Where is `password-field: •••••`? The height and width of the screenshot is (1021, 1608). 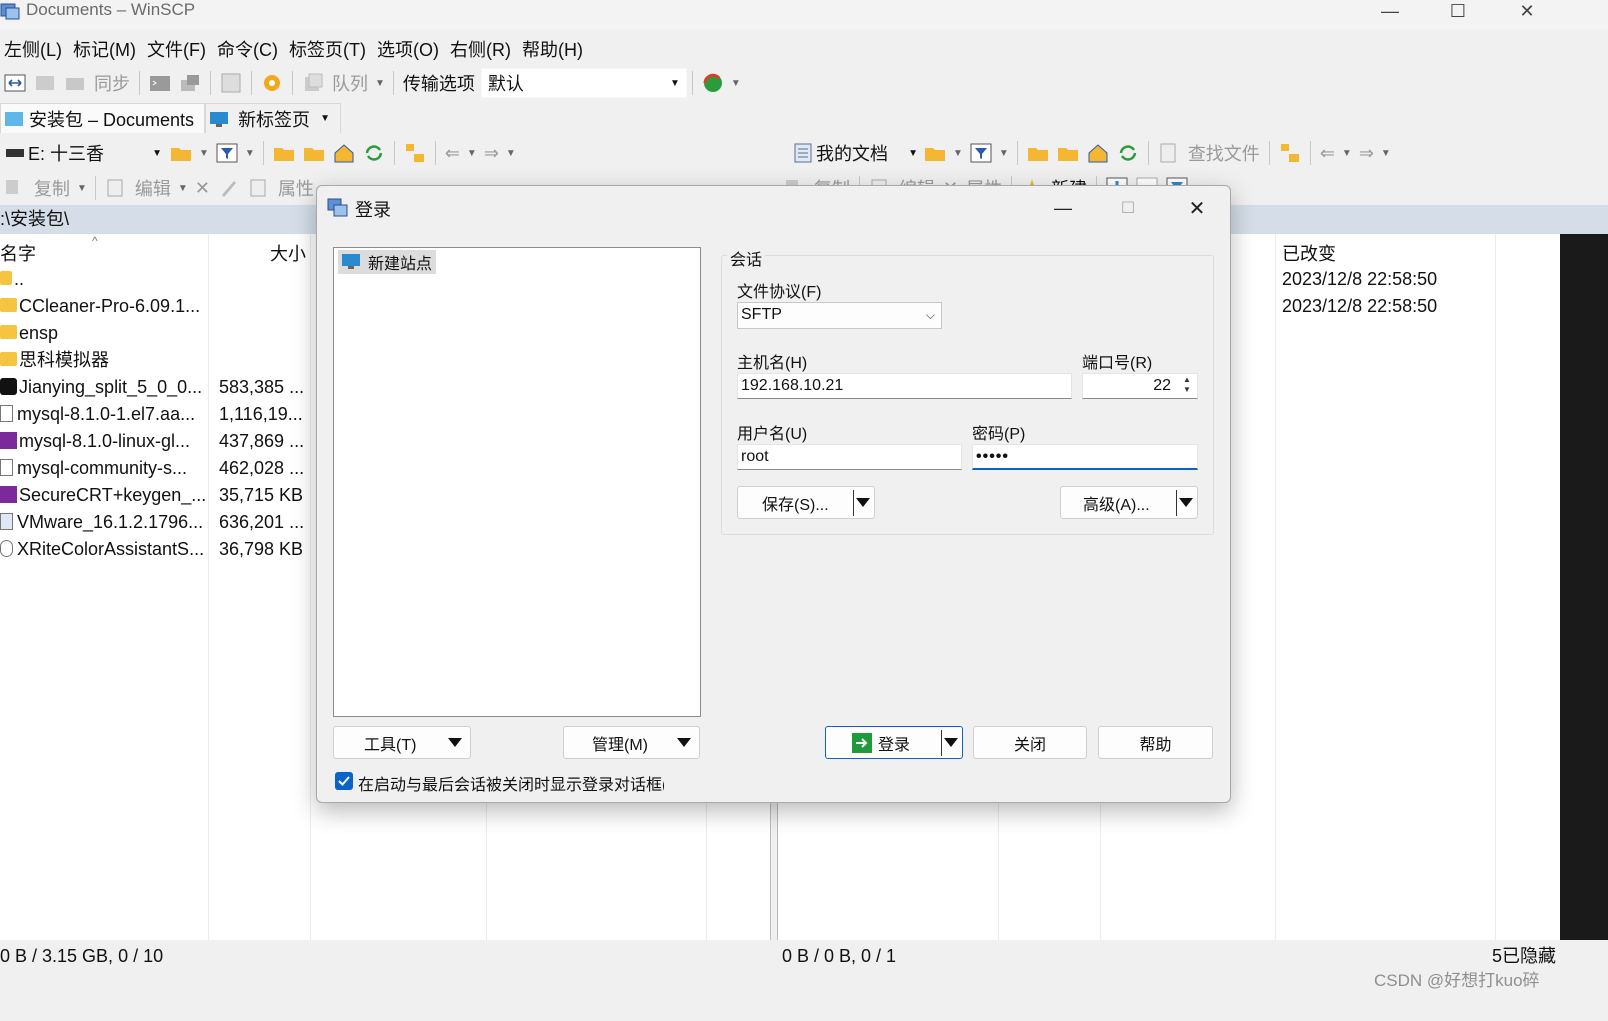
password-field: ••••• is located at coordinates (1085, 457).